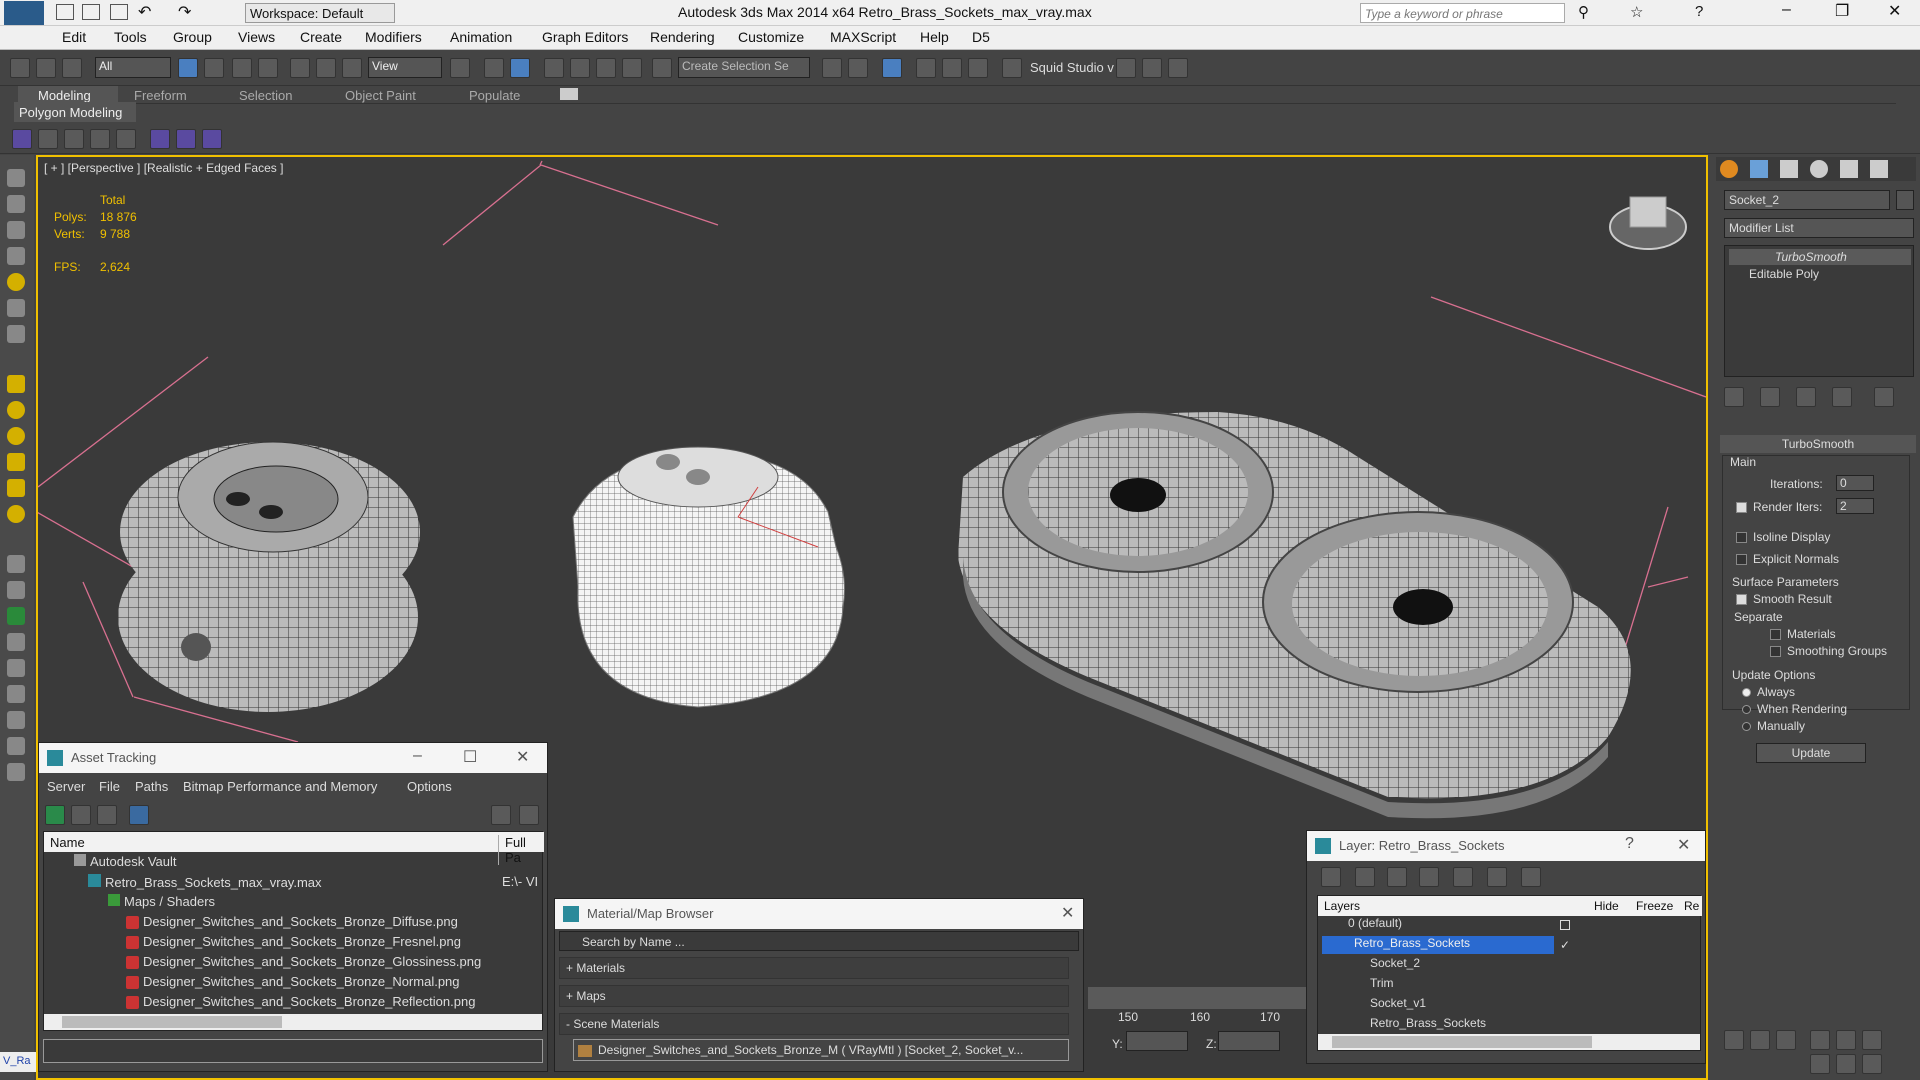 The width and height of the screenshot is (1920, 1080). I want to click on group-materials: + Materials, so click(814, 968).